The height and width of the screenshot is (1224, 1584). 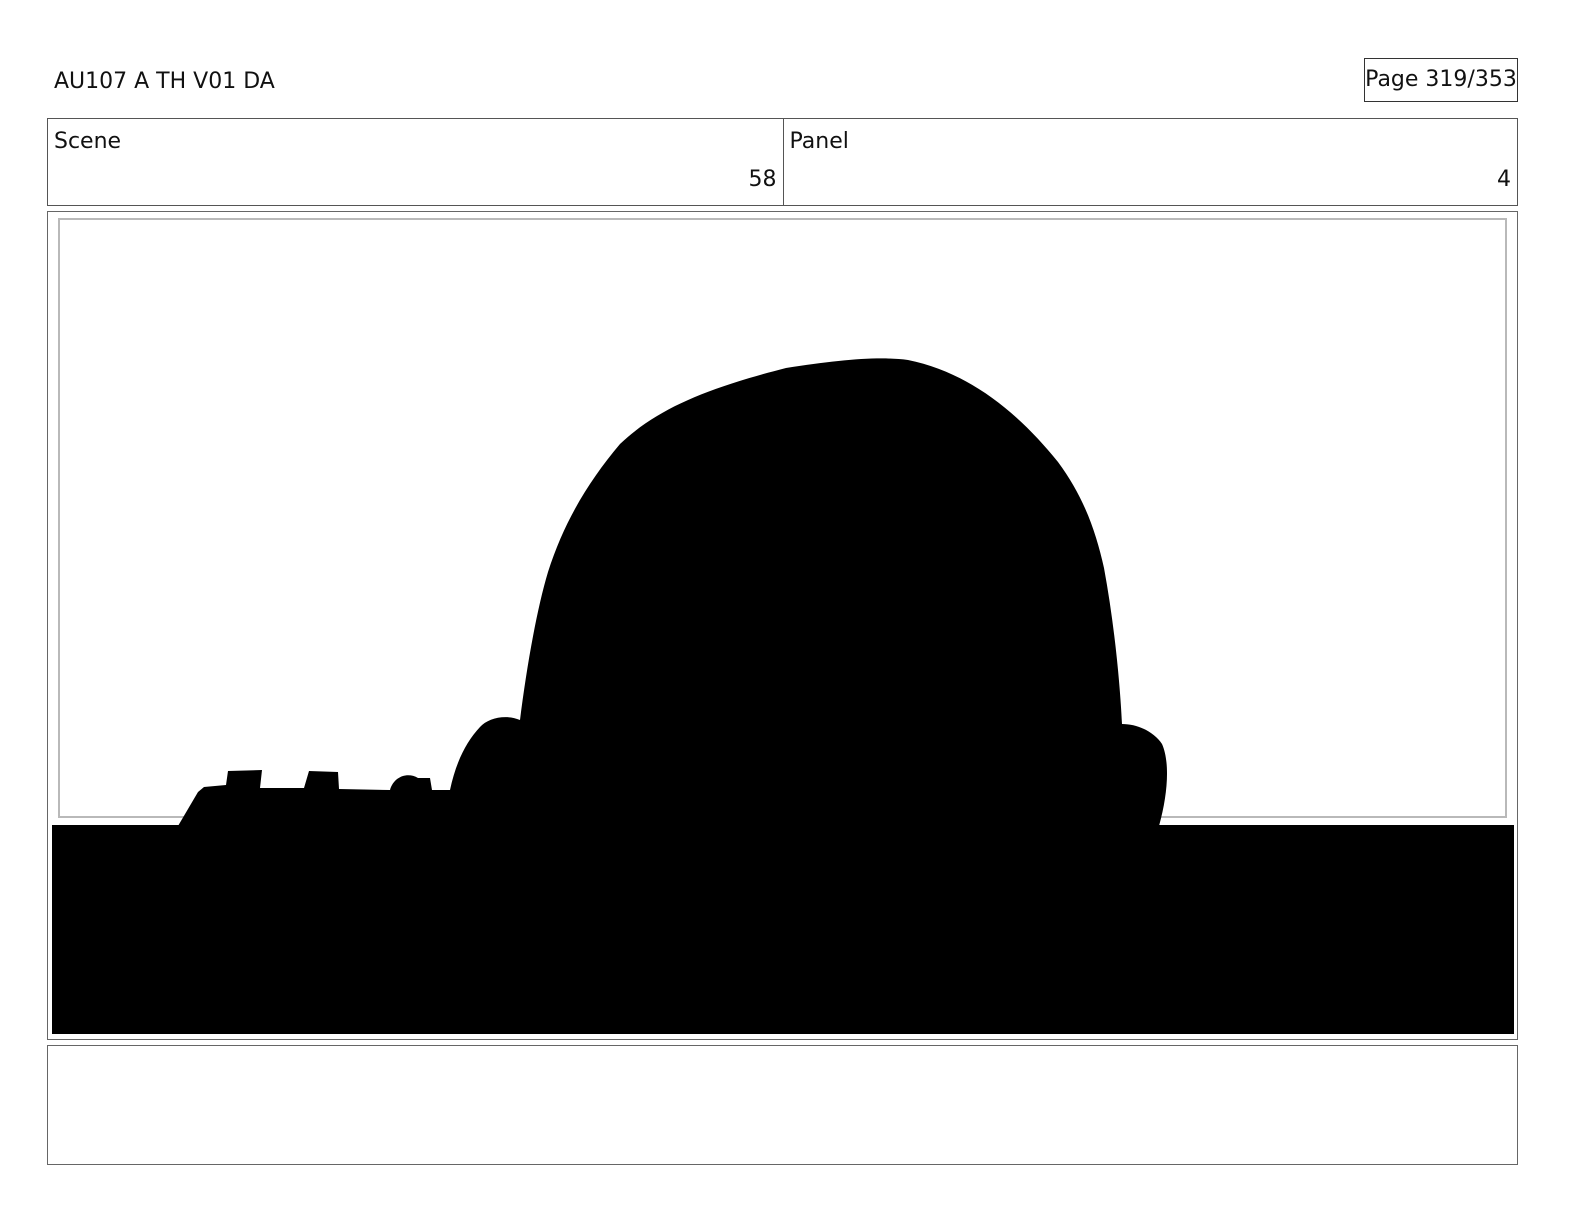 I want to click on scene-panel-info-row: Scene 58 Panel 4, so click(x=782, y=162).